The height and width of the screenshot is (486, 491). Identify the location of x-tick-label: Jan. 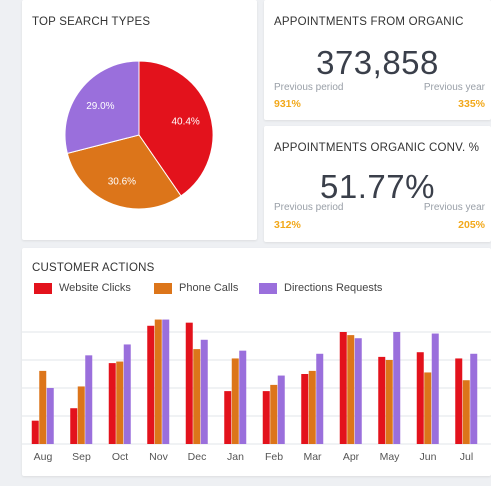
(235, 457).